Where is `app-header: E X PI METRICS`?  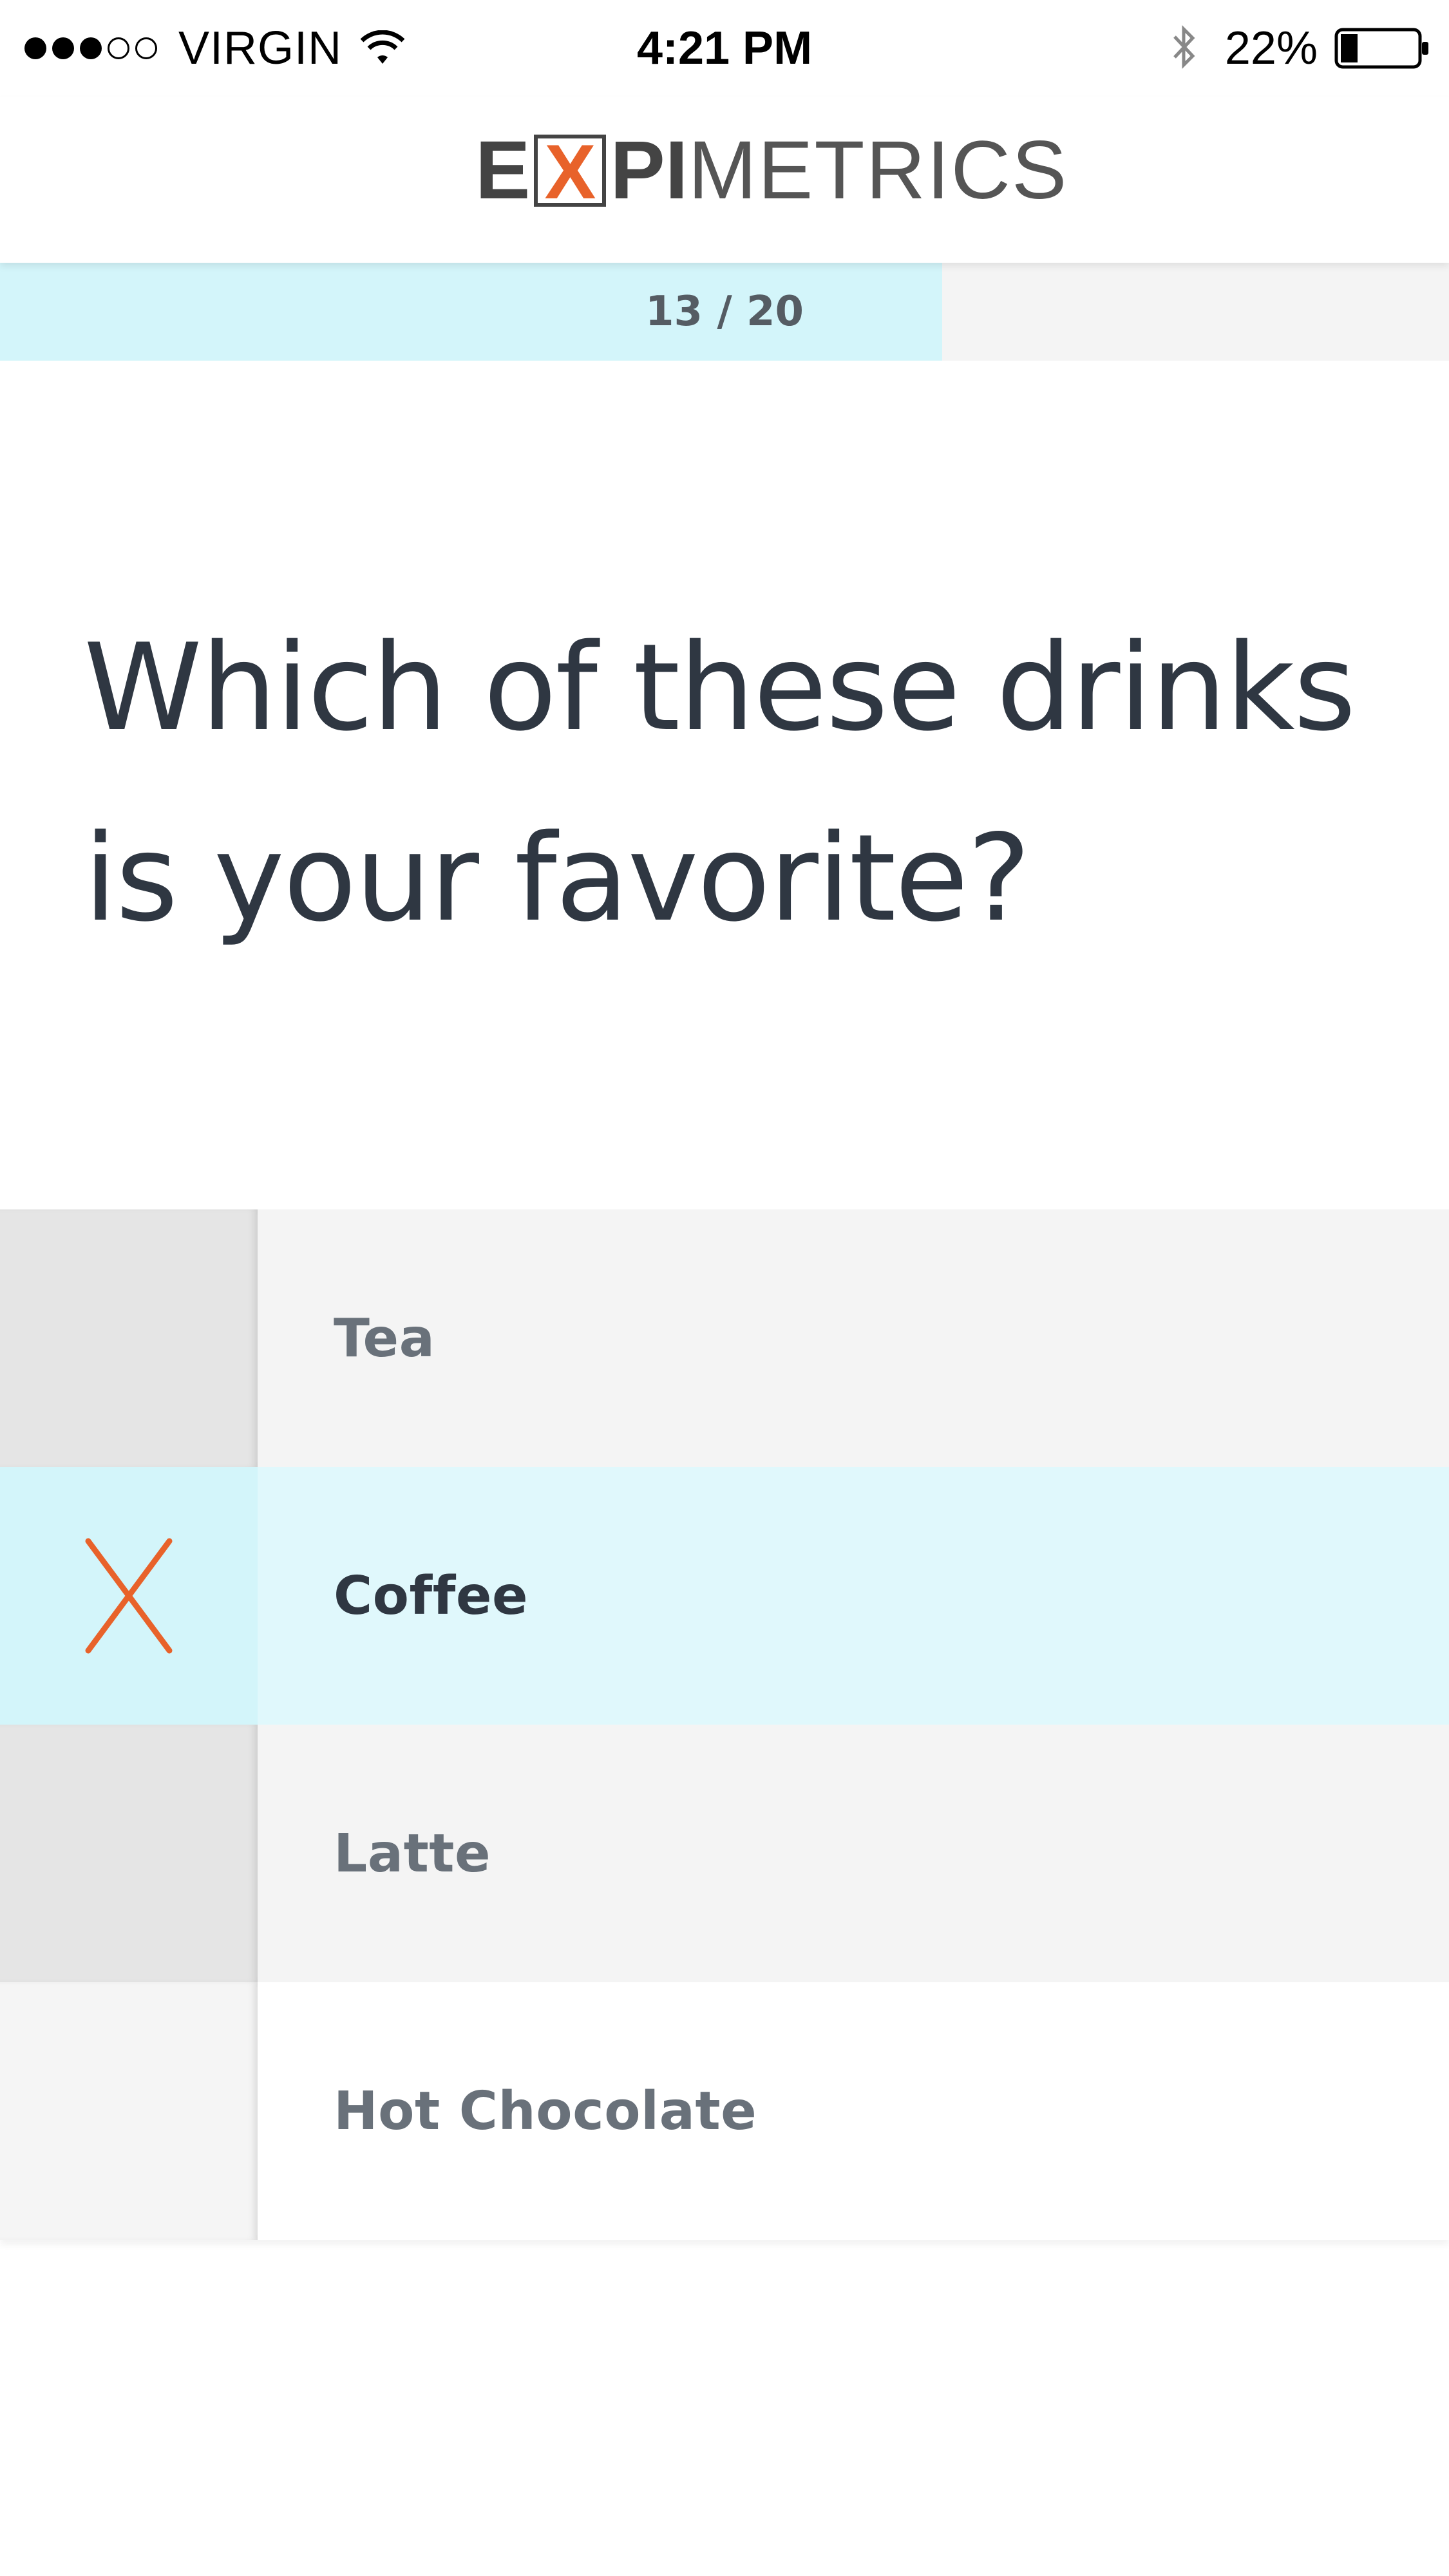 app-header: E X PI METRICS is located at coordinates (724, 180).